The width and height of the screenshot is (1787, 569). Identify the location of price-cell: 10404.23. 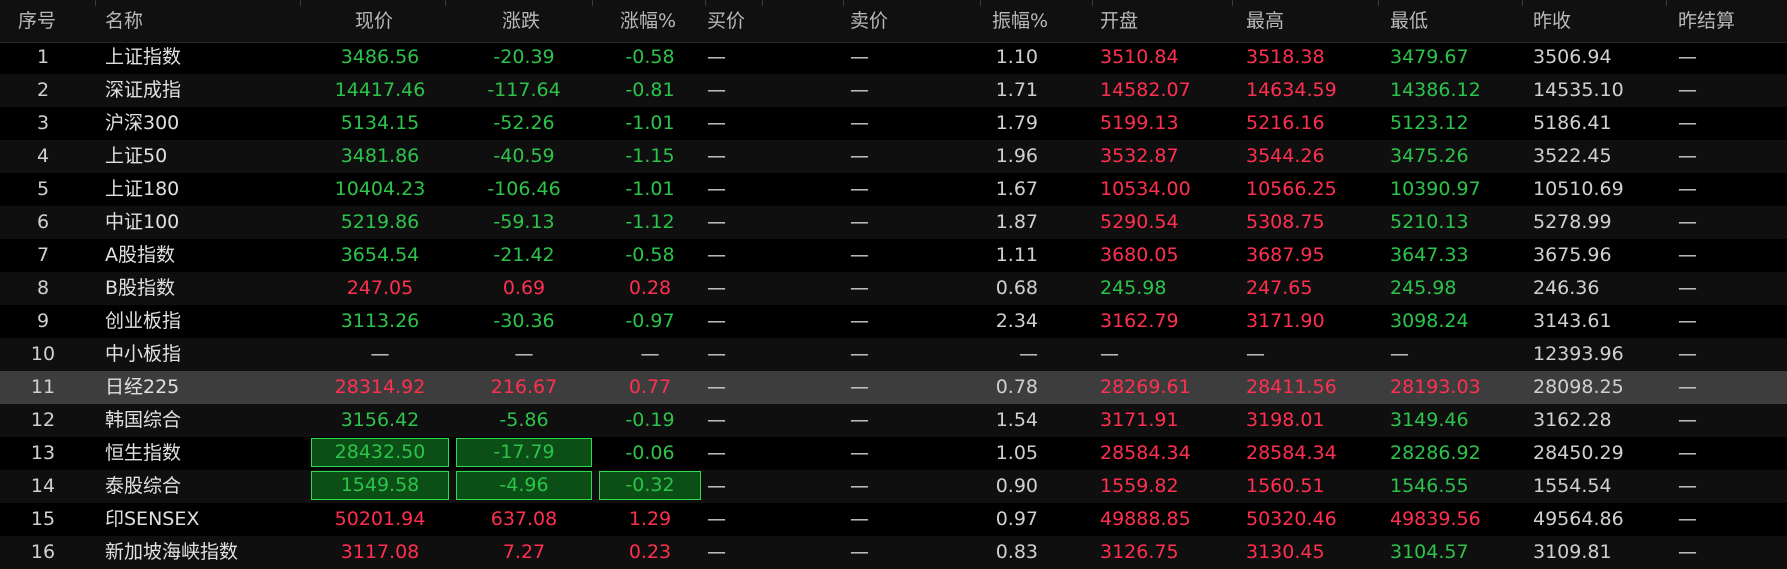
(380, 189).